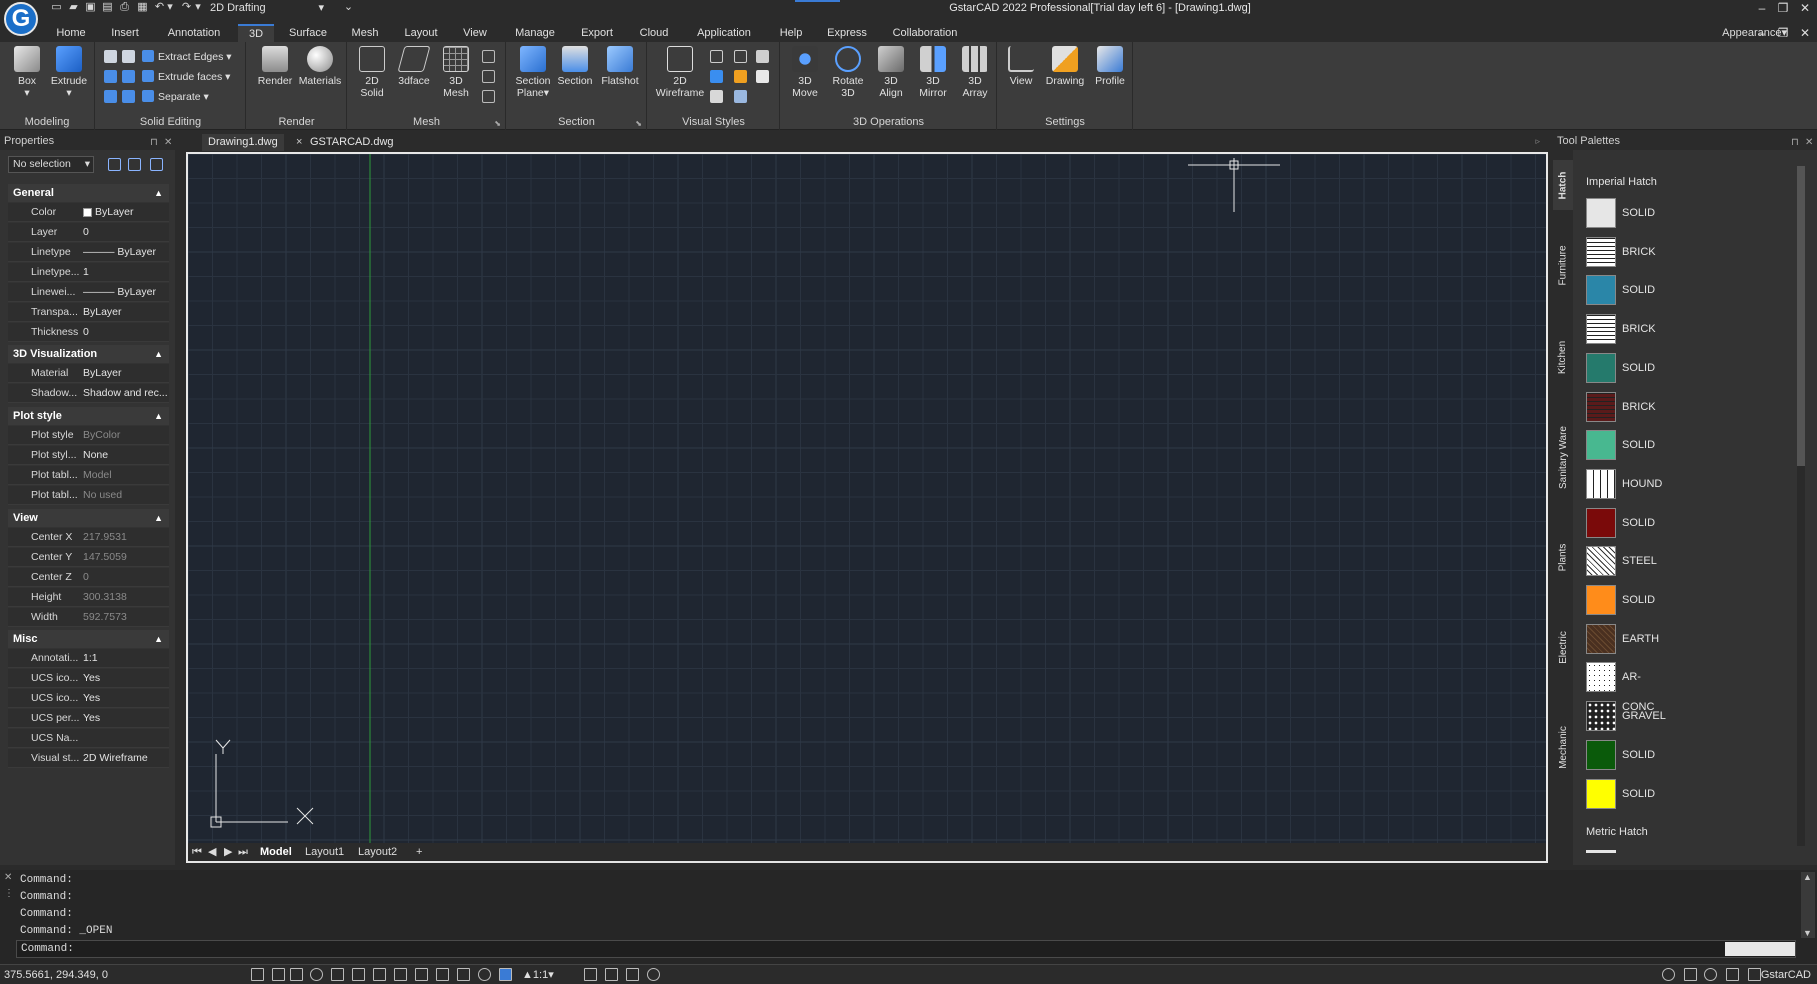 The height and width of the screenshot is (984, 1817). I want to click on annotation-scale: ▲1:1▾, so click(538, 975).